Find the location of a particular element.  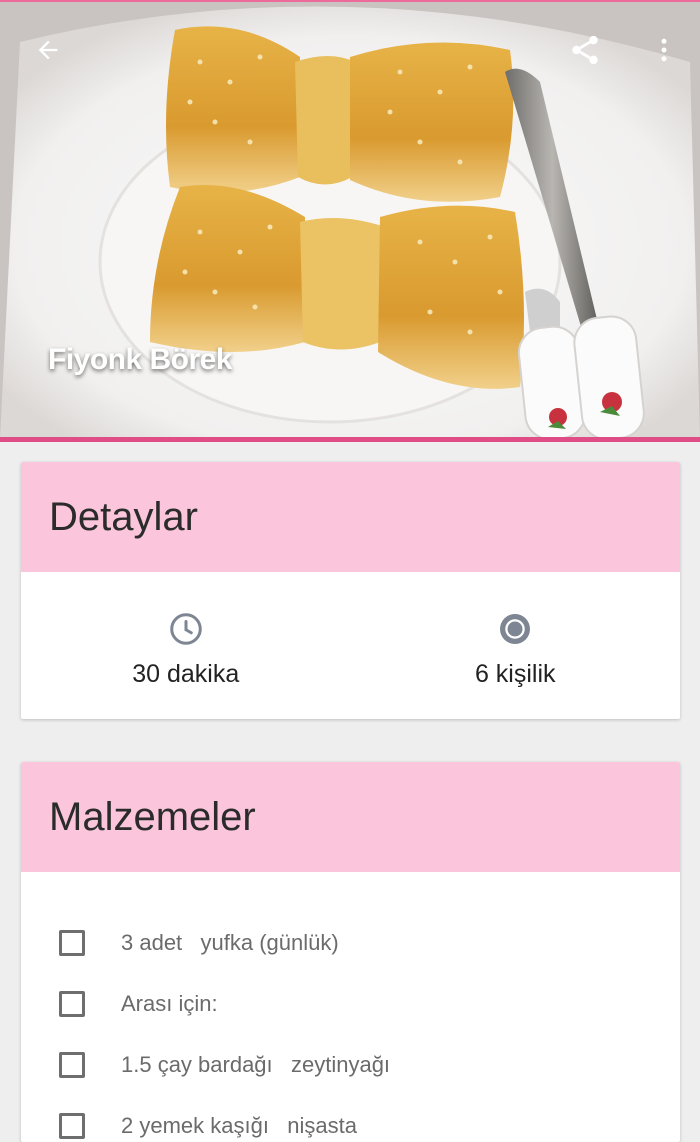

clock-icon is located at coordinates (186, 629).